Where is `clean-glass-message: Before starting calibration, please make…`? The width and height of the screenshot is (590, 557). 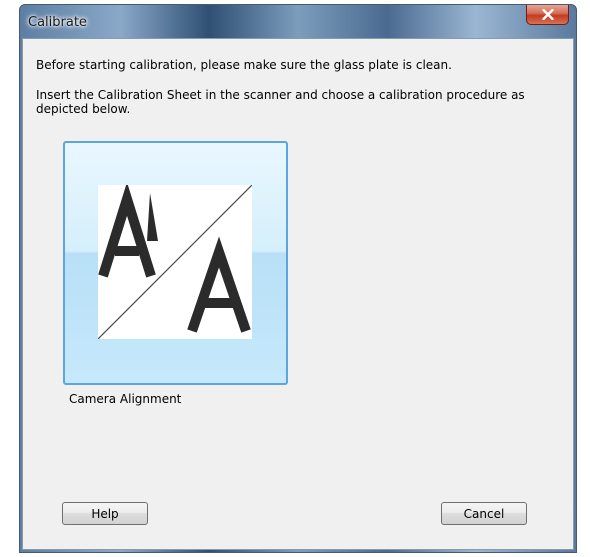
clean-glass-message: Before starting calibration, please make… is located at coordinates (244, 65).